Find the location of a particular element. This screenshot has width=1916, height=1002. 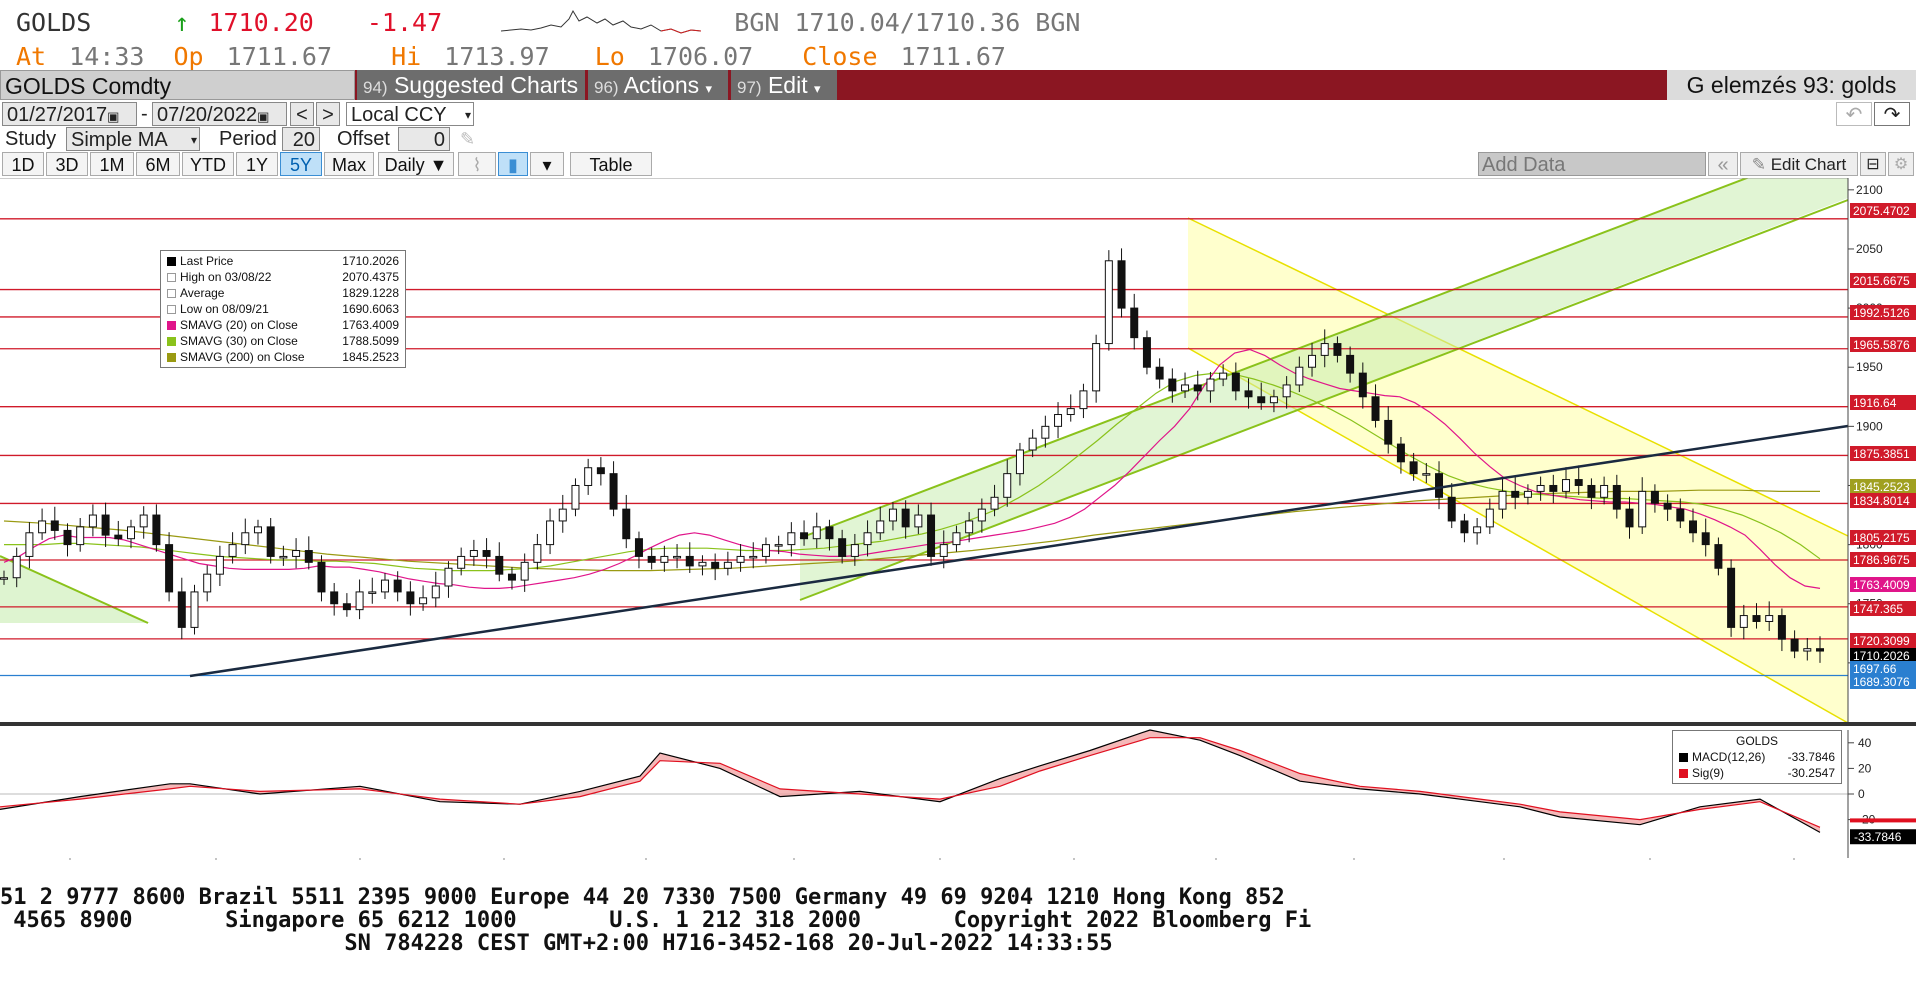

edit-chart-label: Edit Chart is located at coordinates (1808, 164).